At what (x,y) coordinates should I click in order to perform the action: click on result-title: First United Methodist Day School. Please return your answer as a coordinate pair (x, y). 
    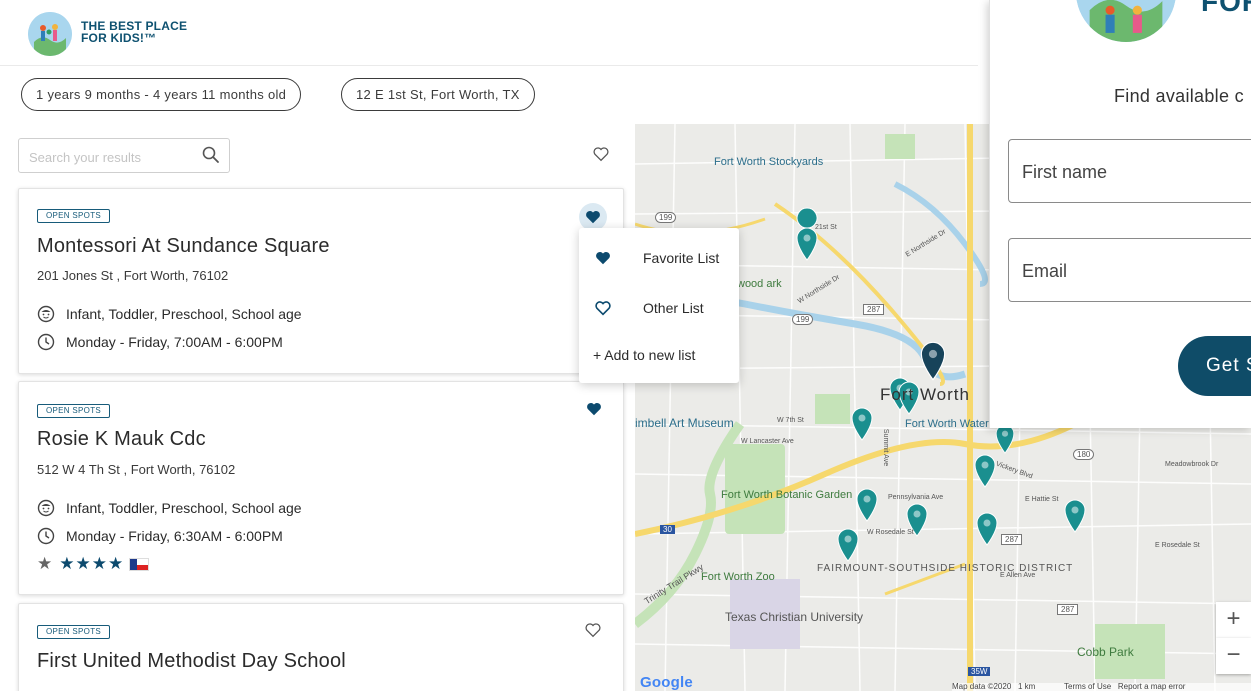
    Looking at the image, I should click on (191, 661).